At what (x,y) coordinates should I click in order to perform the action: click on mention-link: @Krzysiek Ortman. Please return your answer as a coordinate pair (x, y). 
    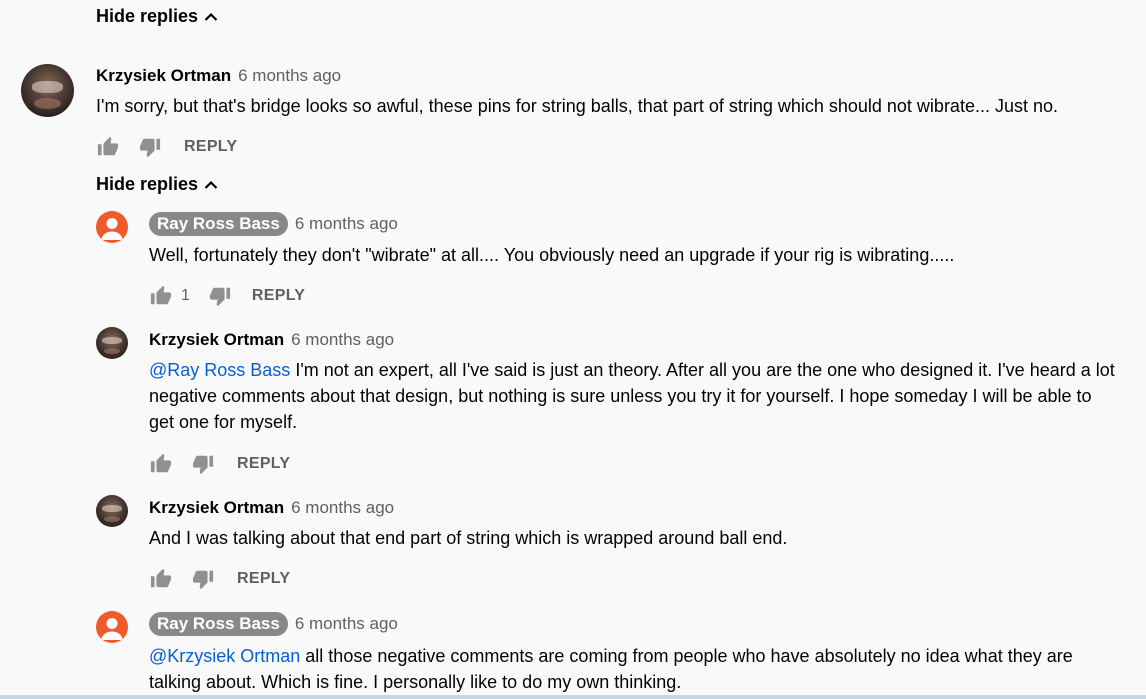
    Looking at the image, I should click on (224, 656).